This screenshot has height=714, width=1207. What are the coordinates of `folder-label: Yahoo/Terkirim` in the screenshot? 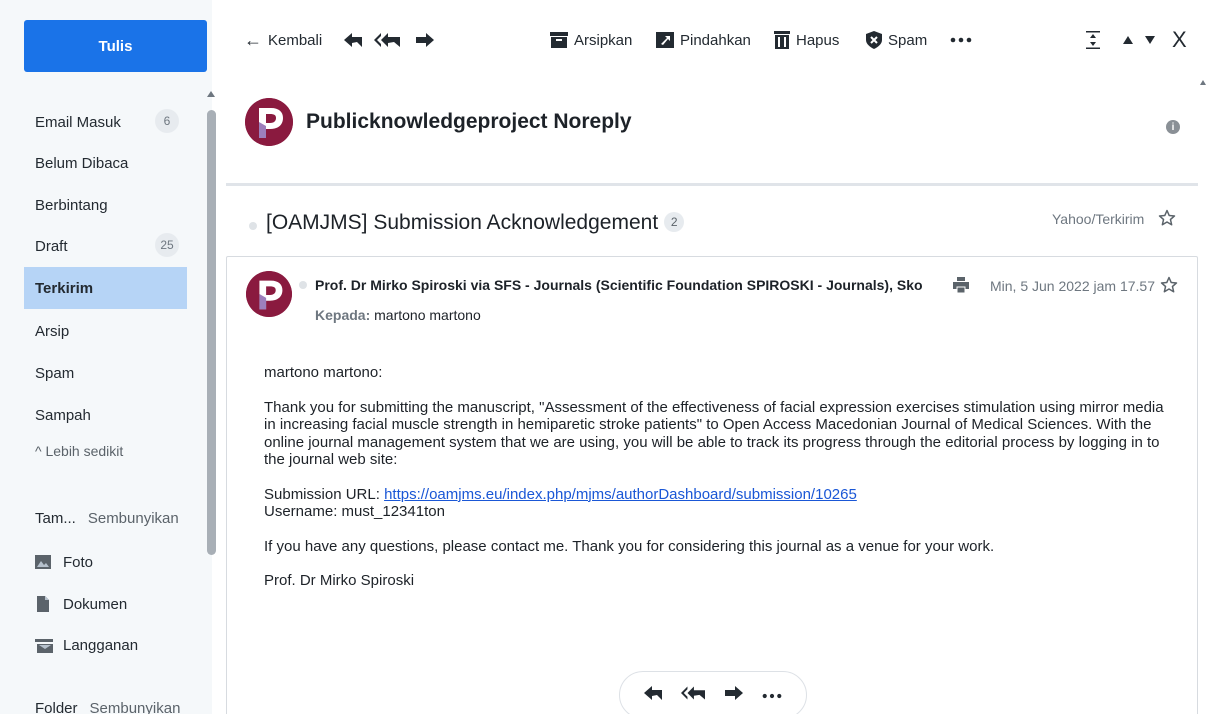 It's located at (1098, 219).